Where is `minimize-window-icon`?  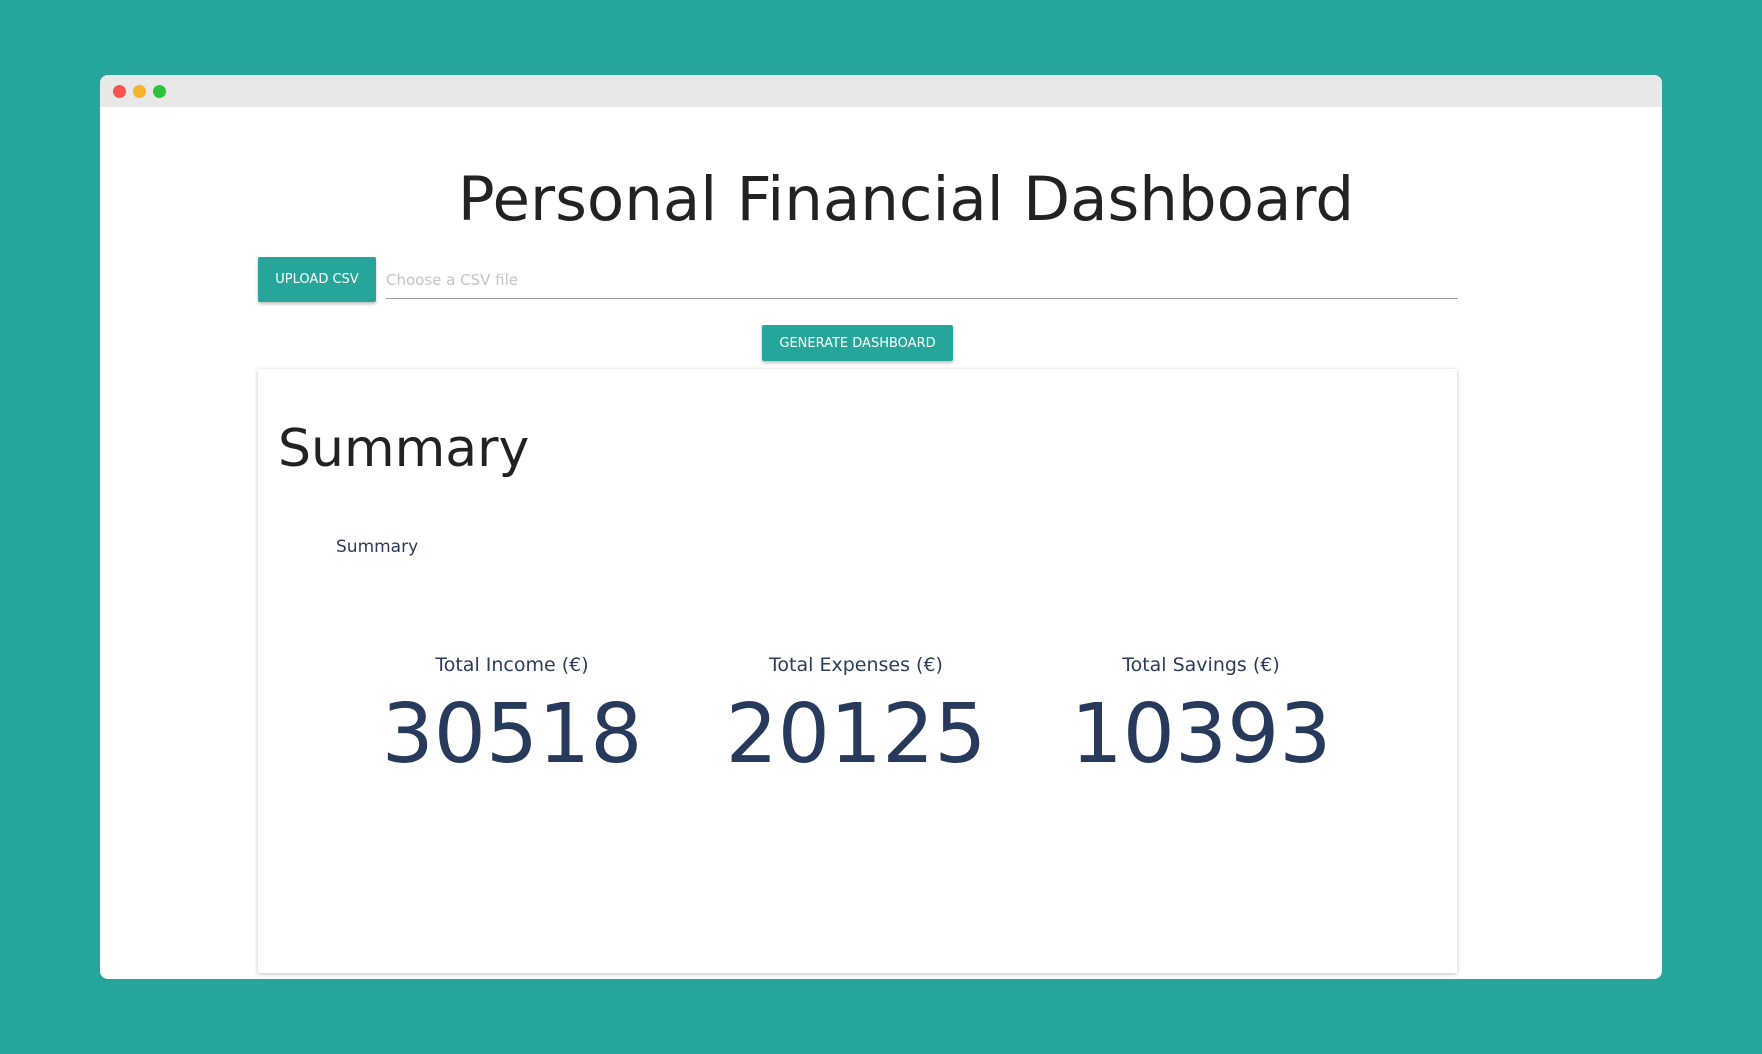 minimize-window-icon is located at coordinates (139, 91).